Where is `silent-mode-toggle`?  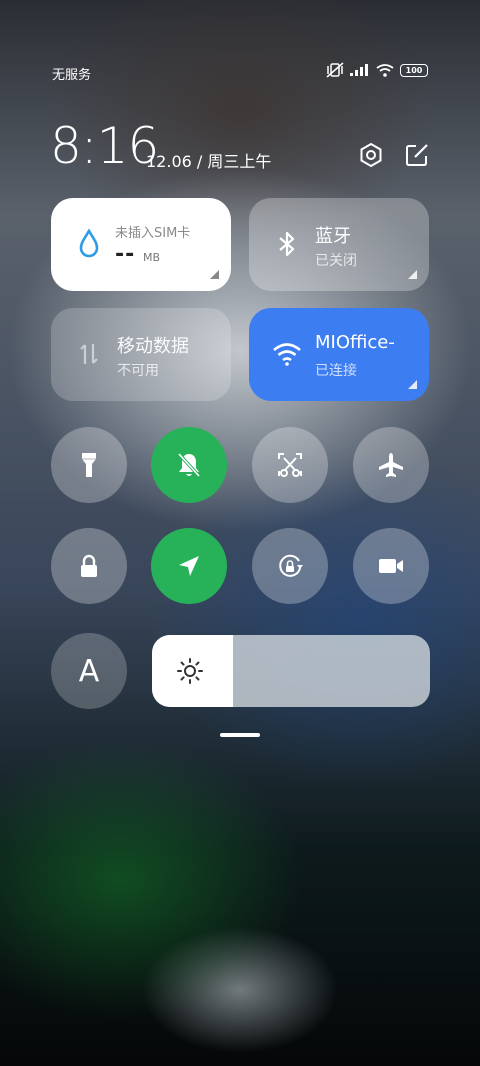
silent-mode-toggle is located at coordinates (189, 465).